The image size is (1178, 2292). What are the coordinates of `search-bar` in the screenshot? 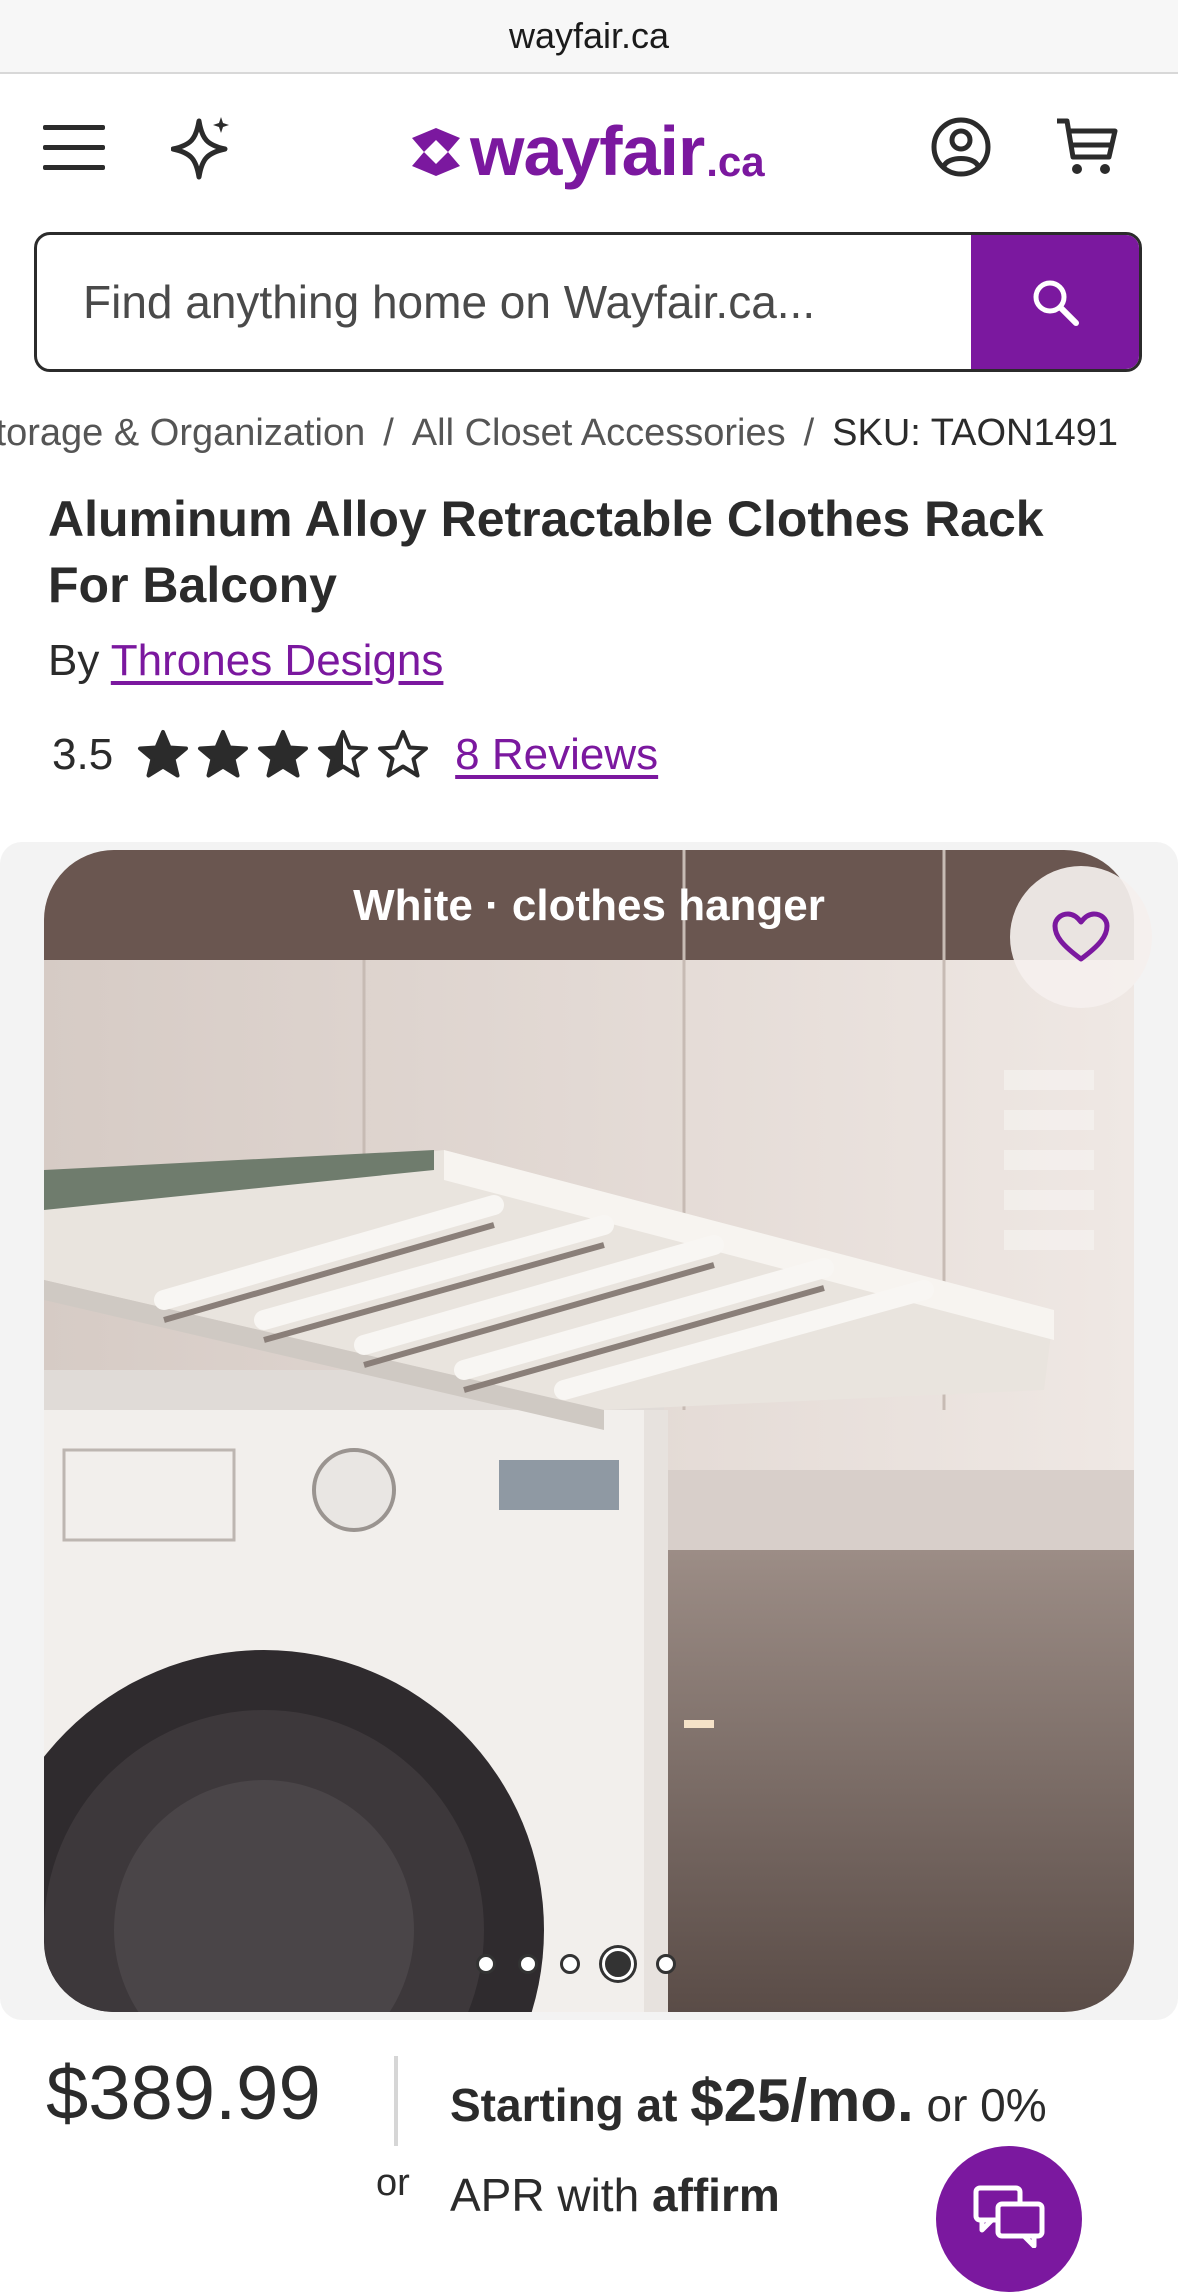 It's located at (588, 302).